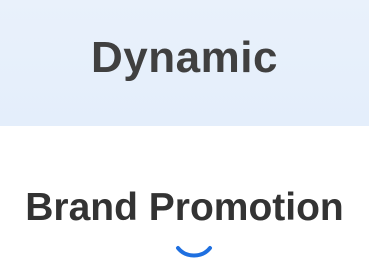  I want to click on smile-icon, so click(194, 252).